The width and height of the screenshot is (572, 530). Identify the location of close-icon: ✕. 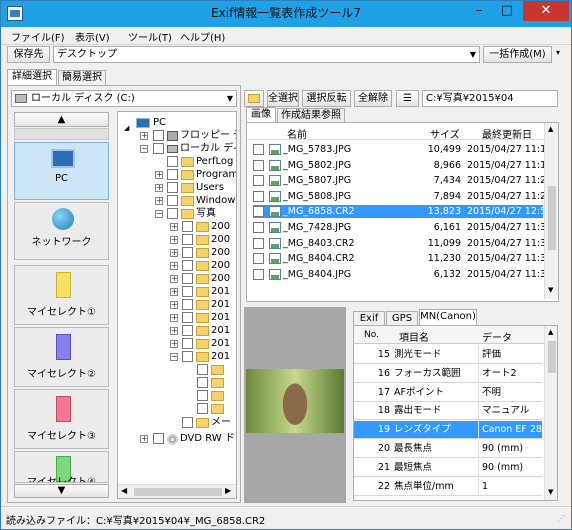
(546, 11).